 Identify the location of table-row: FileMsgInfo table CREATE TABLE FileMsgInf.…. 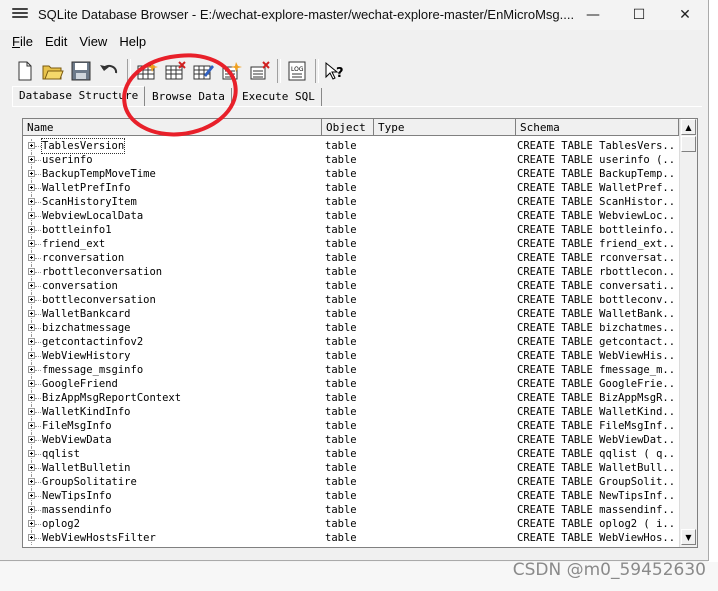
(351, 426).